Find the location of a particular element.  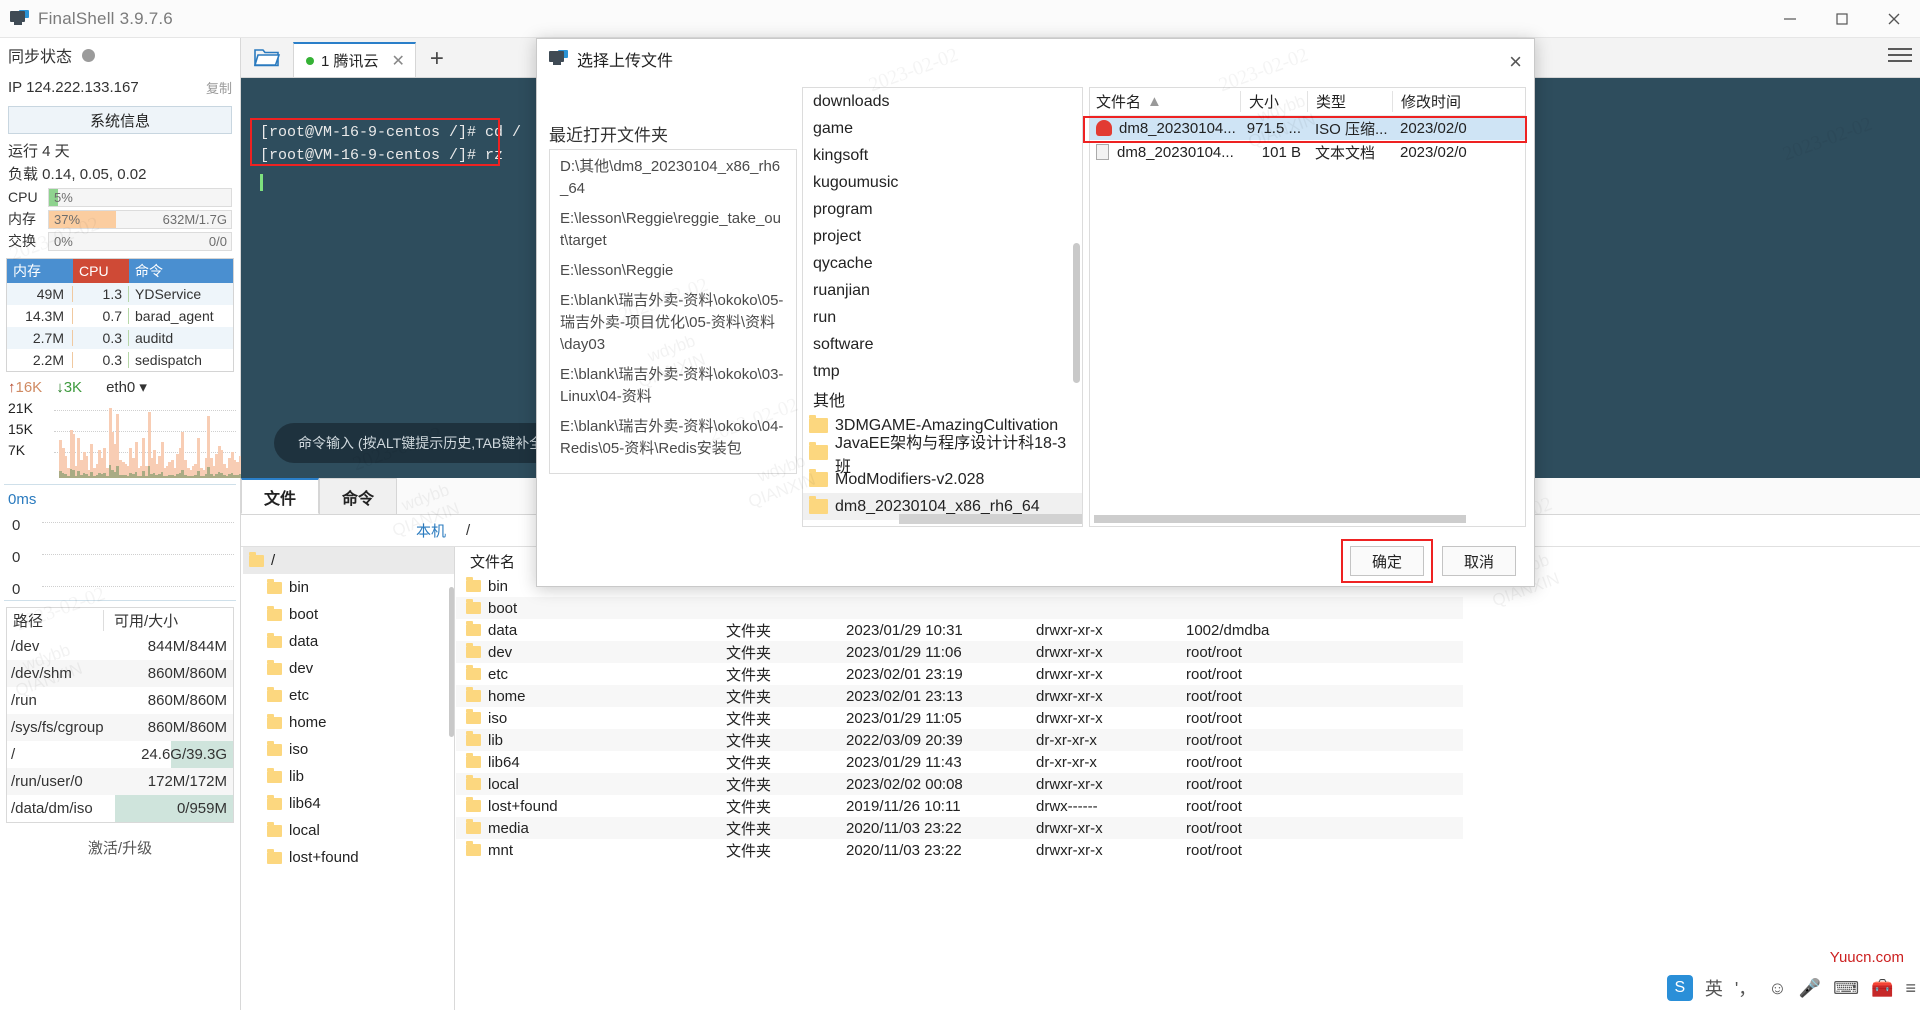

disk-row: /dev 844M/844M is located at coordinates (120, 646).